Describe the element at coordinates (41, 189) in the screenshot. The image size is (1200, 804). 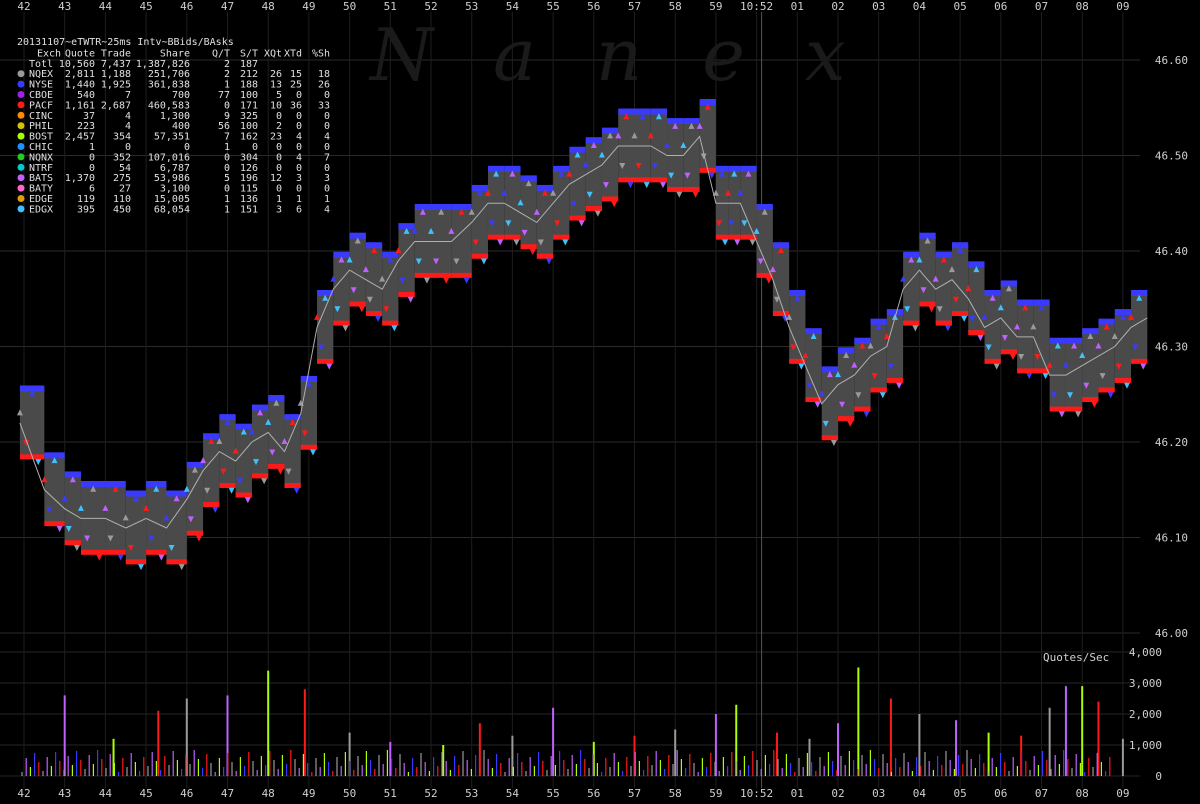
I see `exchange-name: BATY` at that location.